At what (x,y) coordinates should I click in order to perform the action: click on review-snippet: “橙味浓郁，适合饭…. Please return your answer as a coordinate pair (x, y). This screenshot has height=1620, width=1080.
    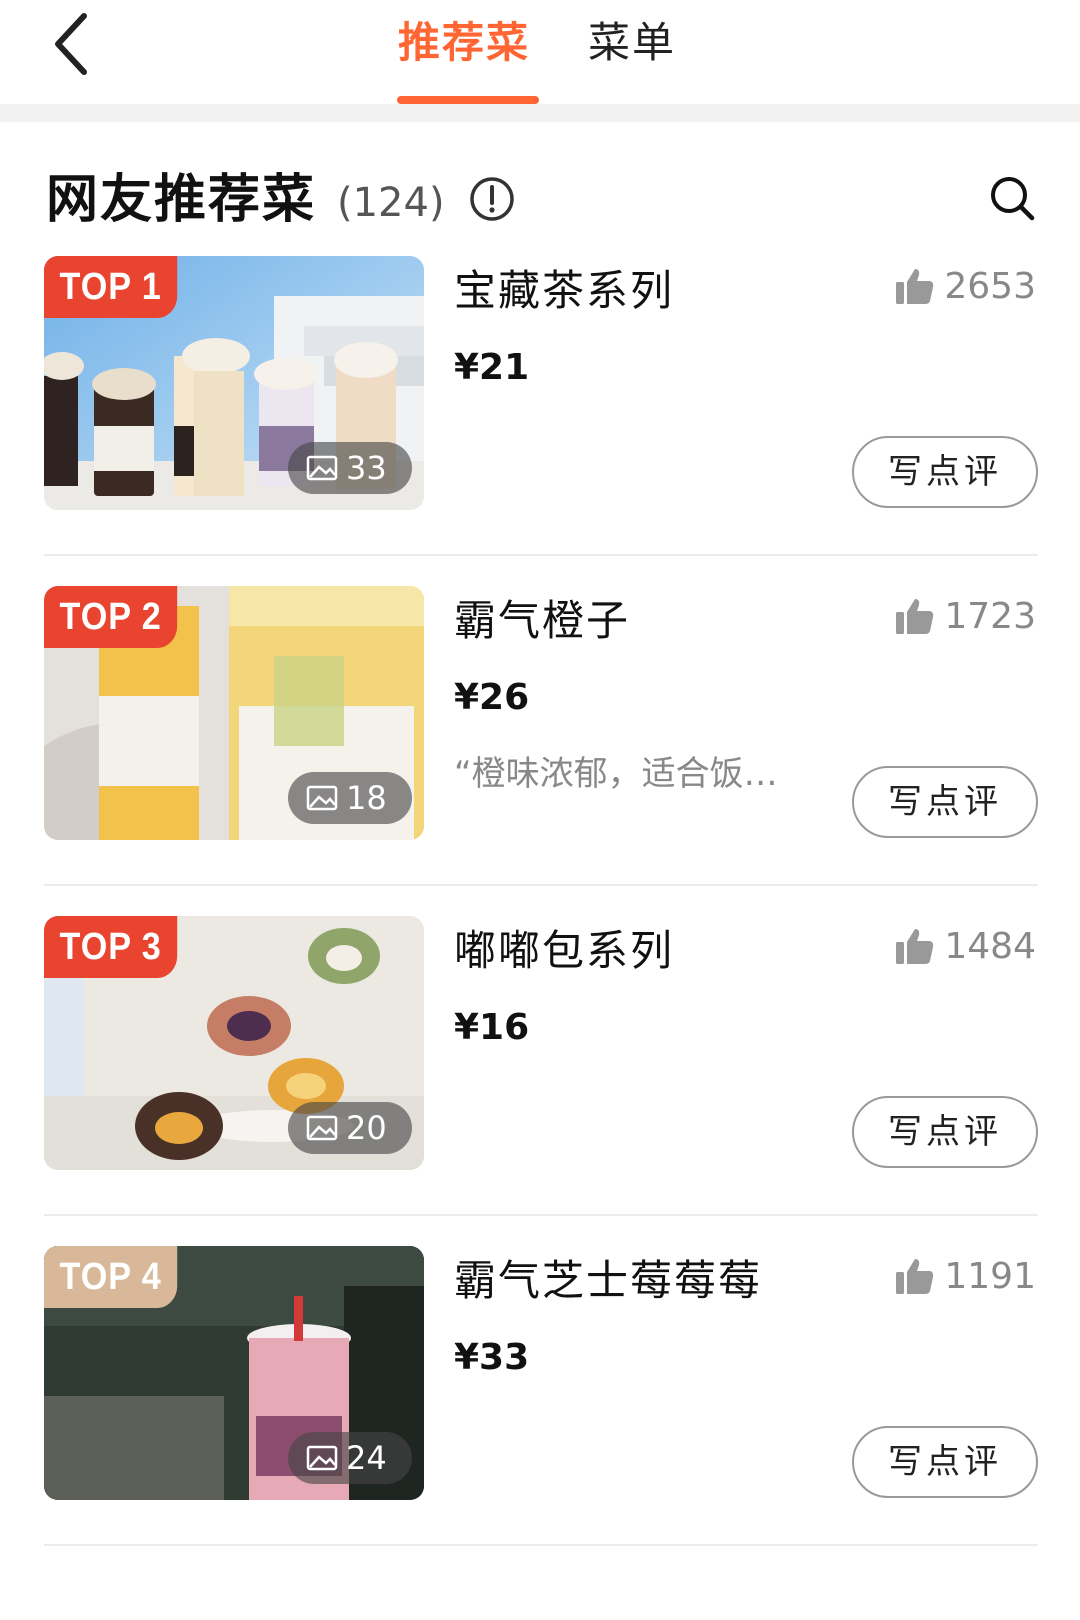
    Looking at the image, I should click on (616, 774).